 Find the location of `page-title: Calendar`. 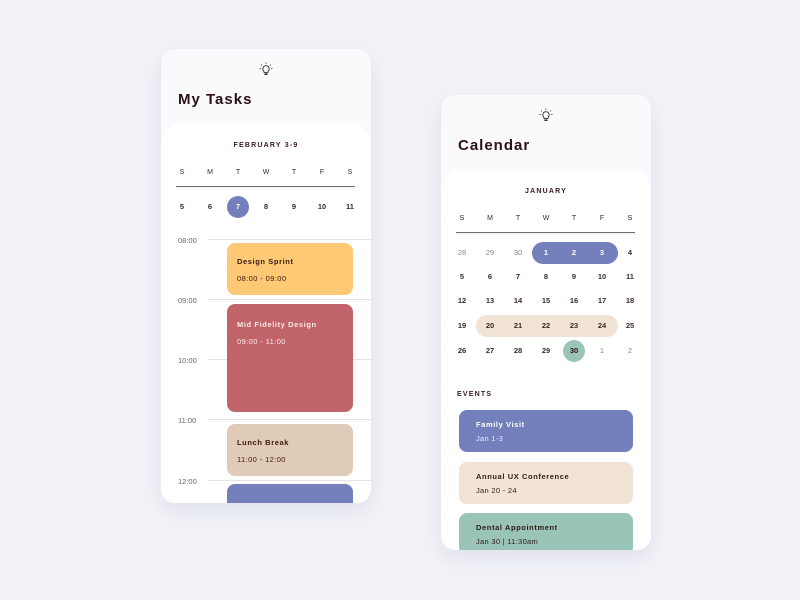

page-title: Calendar is located at coordinates (494, 145).